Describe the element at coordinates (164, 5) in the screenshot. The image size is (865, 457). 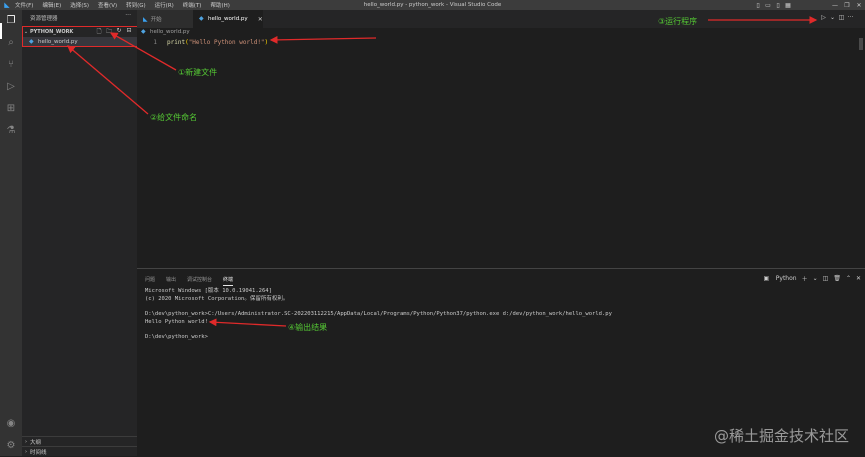
I see `menu-run: 运行(R)` at that location.